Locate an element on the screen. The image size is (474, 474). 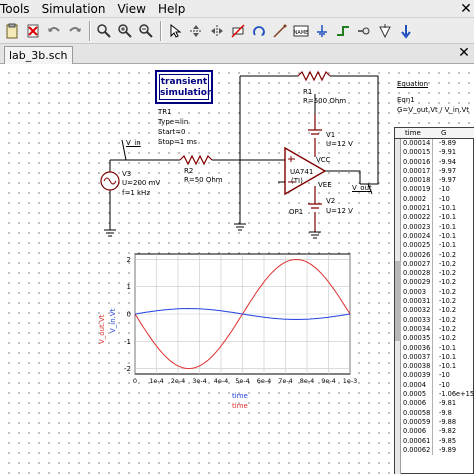
vout-label: V_out is located at coordinates (362, 188).